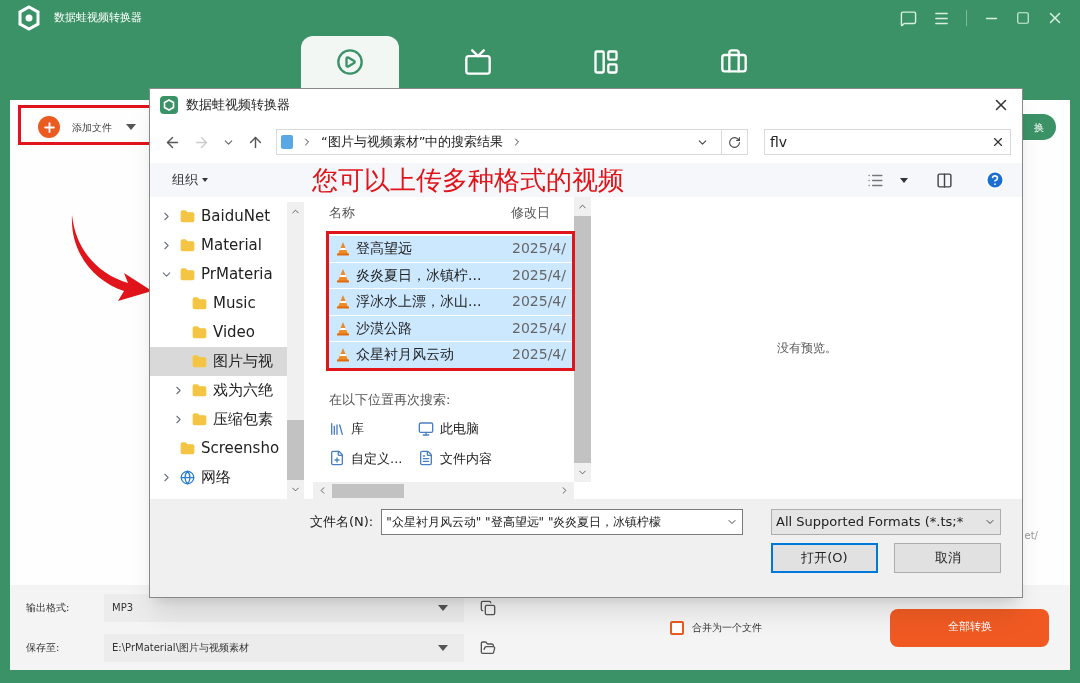  Describe the element at coordinates (1031, 536) in the screenshot. I see `partial-path-text: et/` at that location.